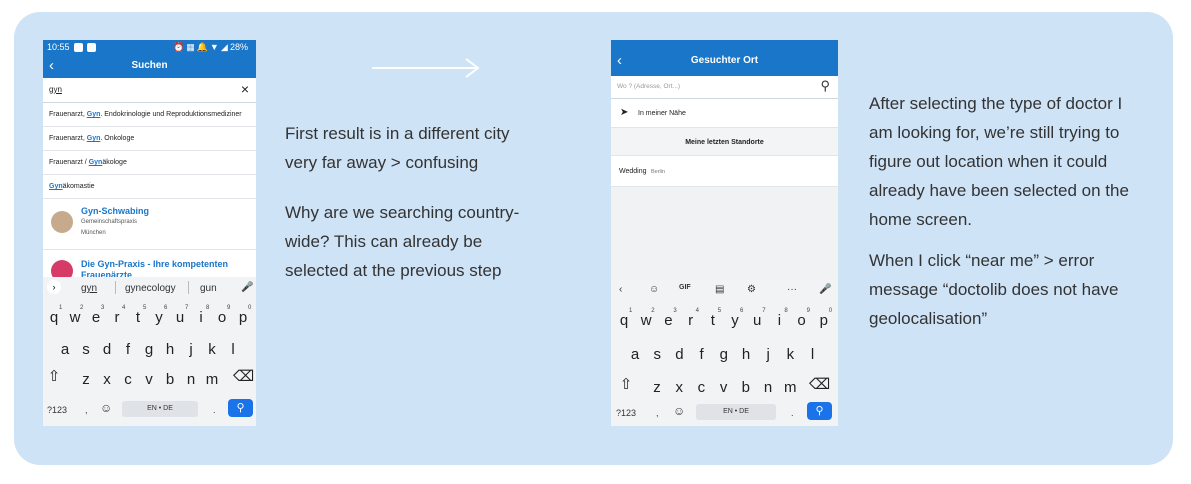 The height and width of the screenshot is (484, 1191). Describe the element at coordinates (149, 48) in the screenshot. I see `status-bar: 10:55 ⏰▦🔔▼◢ 28%` at that location.